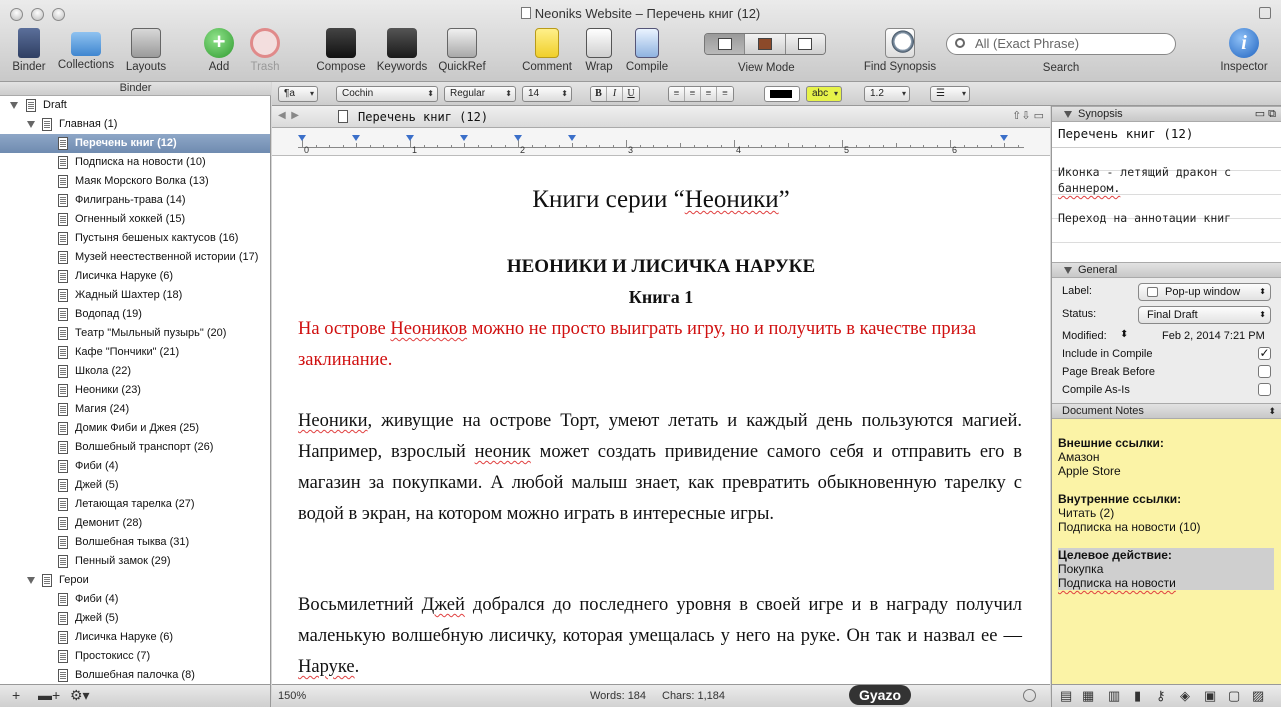 Image resolution: width=1281 pixels, height=707 pixels. I want to click on bookmarks-tab-icon: ▥, so click(1114, 696).